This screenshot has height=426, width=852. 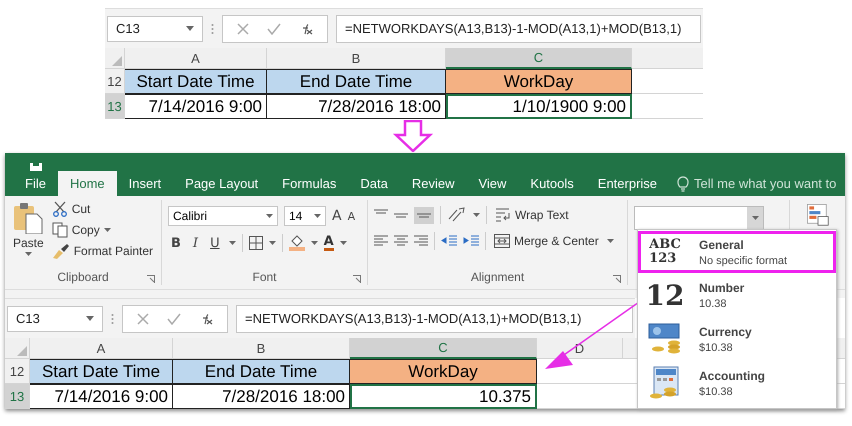 What do you see at coordinates (457, 215) in the screenshot?
I see `orientation-icon` at bounding box center [457, 215].